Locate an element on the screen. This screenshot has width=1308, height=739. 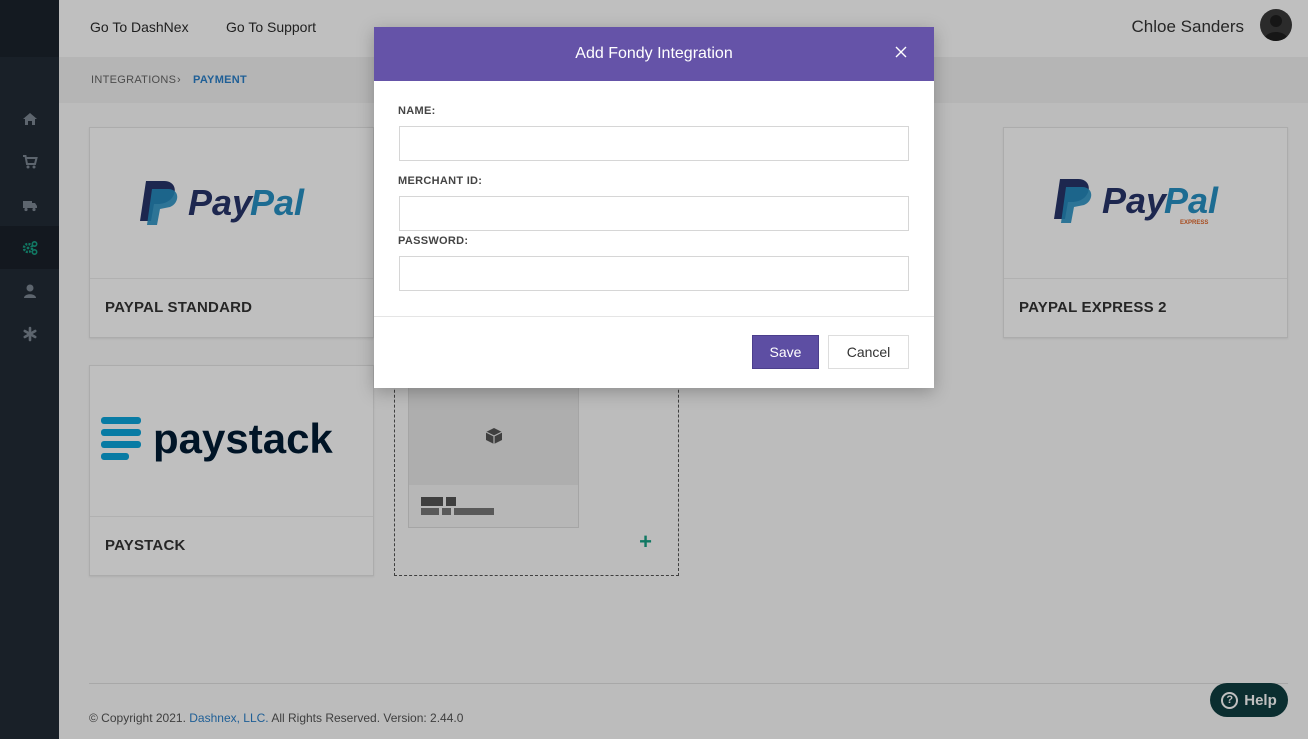
cancel-button: Cancel is located at coordinates (868, 352).